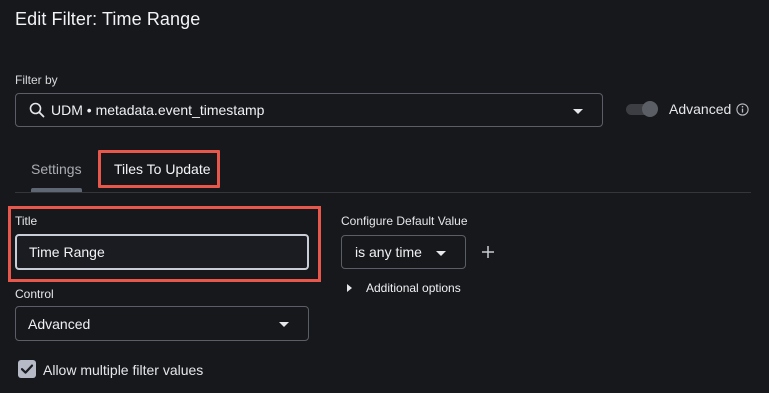 The image size is (769, 393). What do you see at coordinates (108, 19) in the screenshot?
I see `dialog-title: Edit Filter: Time Range` at bounding box center [108, 19].